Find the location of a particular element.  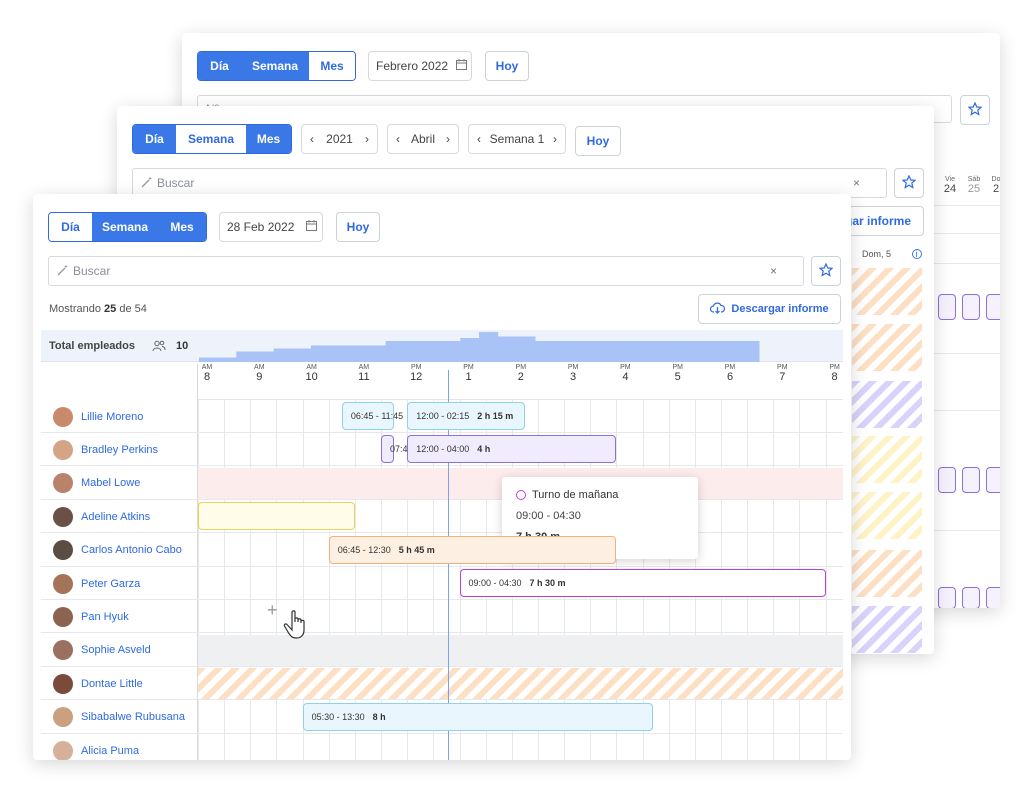

employee-name: Adeline Atkins is located at coordinates (101, 516).